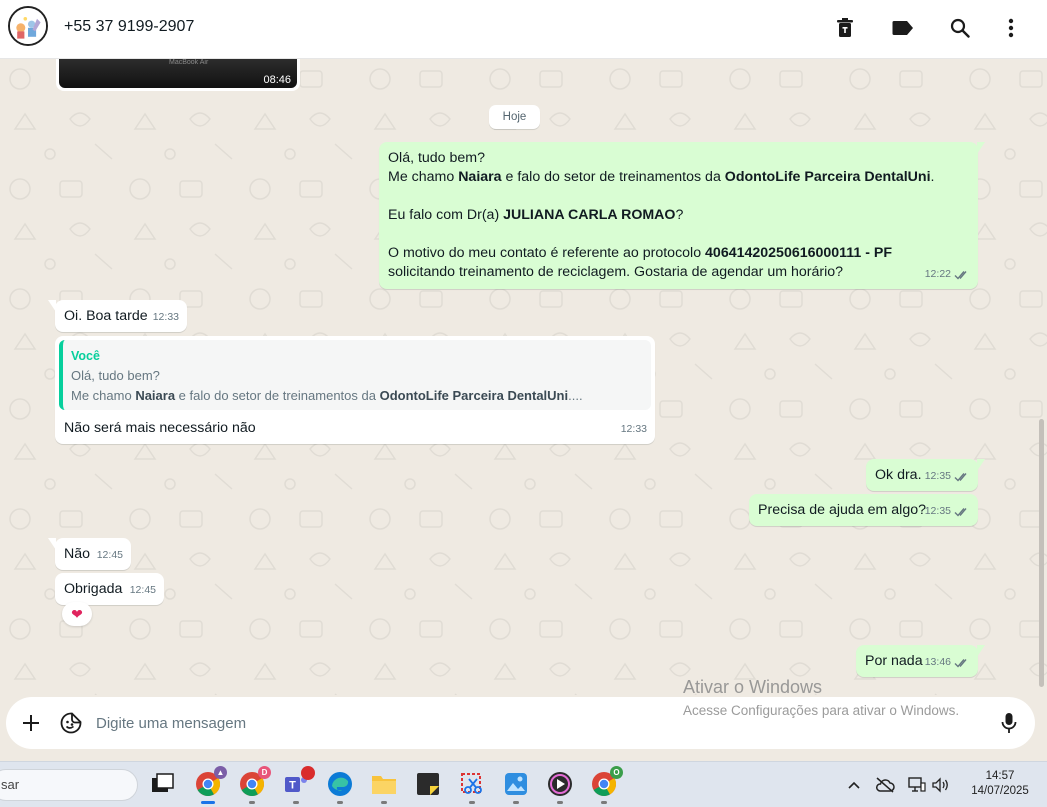 The height and width of the screenshot is (807, 1047). Describe the element at coordinates (523, 29) in the screenshot. I see `chat-header: +55 37 9199-2907` at that location.